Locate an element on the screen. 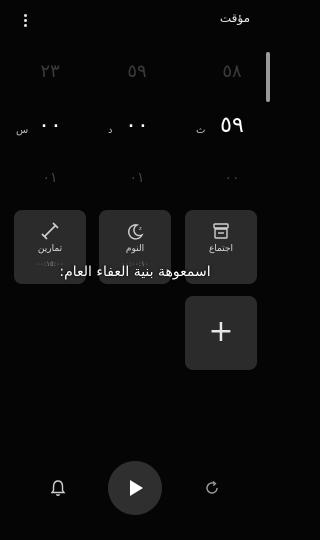 Image resolution: width=320 pixels, height=540 pixels. minutes-current: ٠٠ is located at coordinates (137, 125).